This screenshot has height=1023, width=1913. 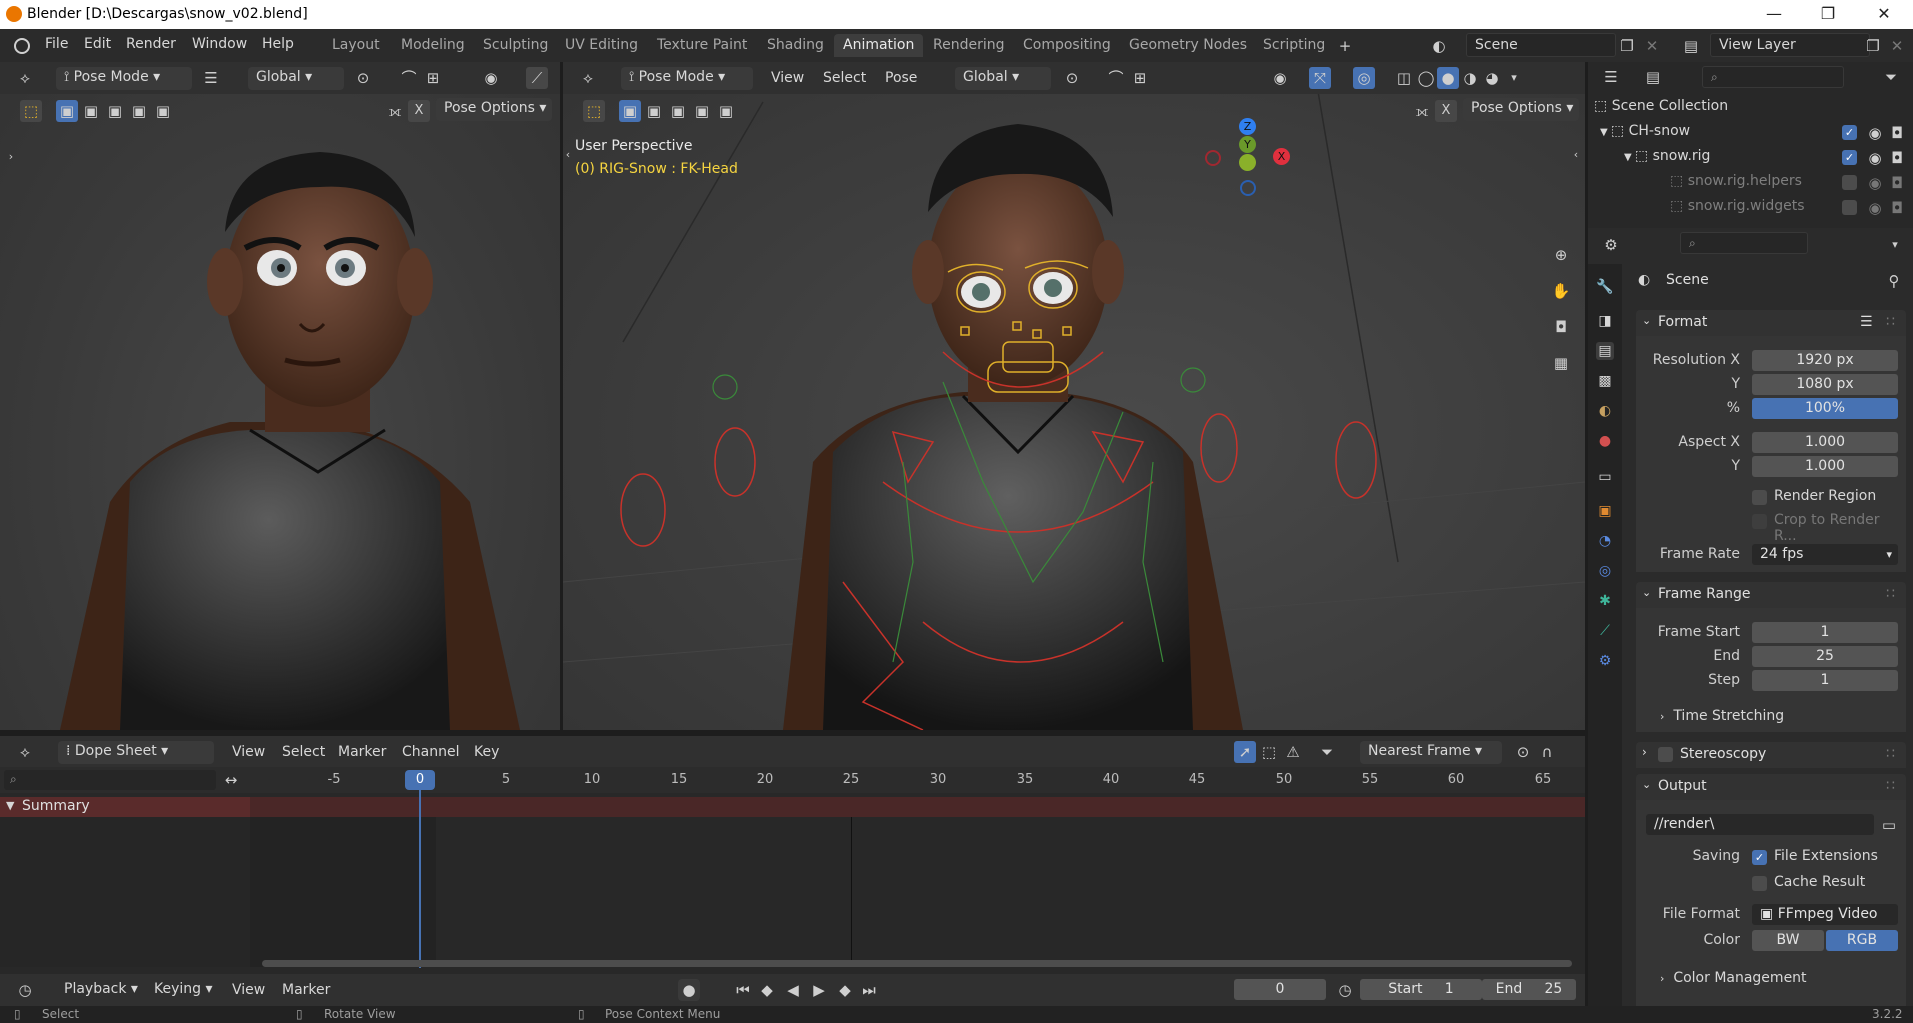 I want to click on menu-file: File, so click(x=56, y=44).